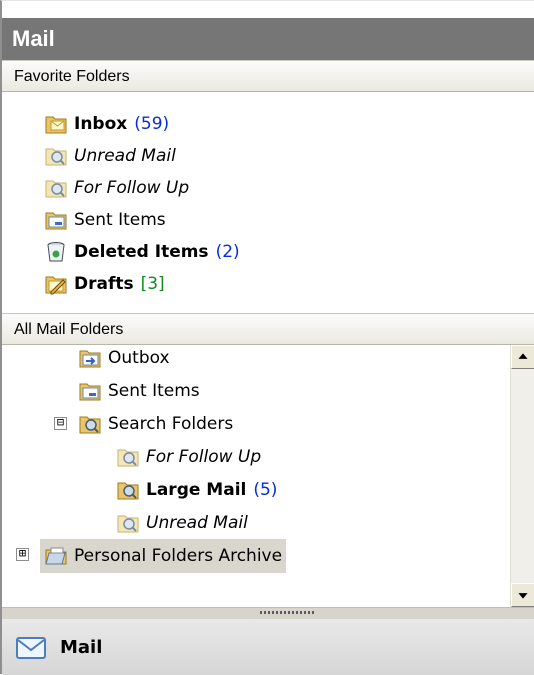  I want to click on up-arrow-icon, so click(523, 356).